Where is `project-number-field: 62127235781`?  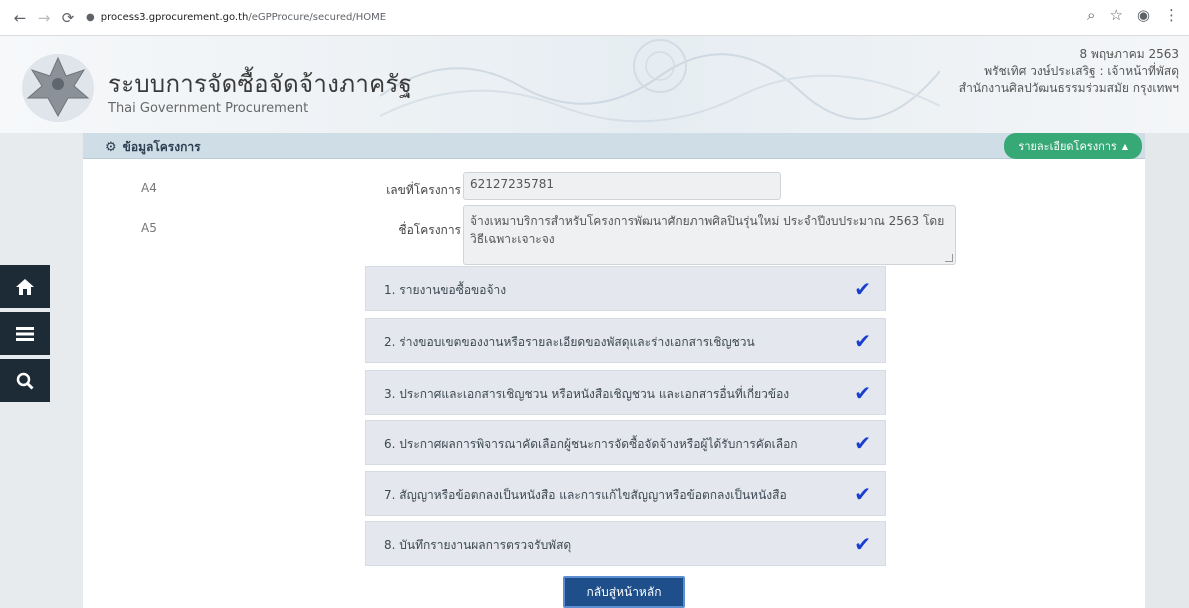
project-number-field: 62127235781 is located at coordinates (622, 186).